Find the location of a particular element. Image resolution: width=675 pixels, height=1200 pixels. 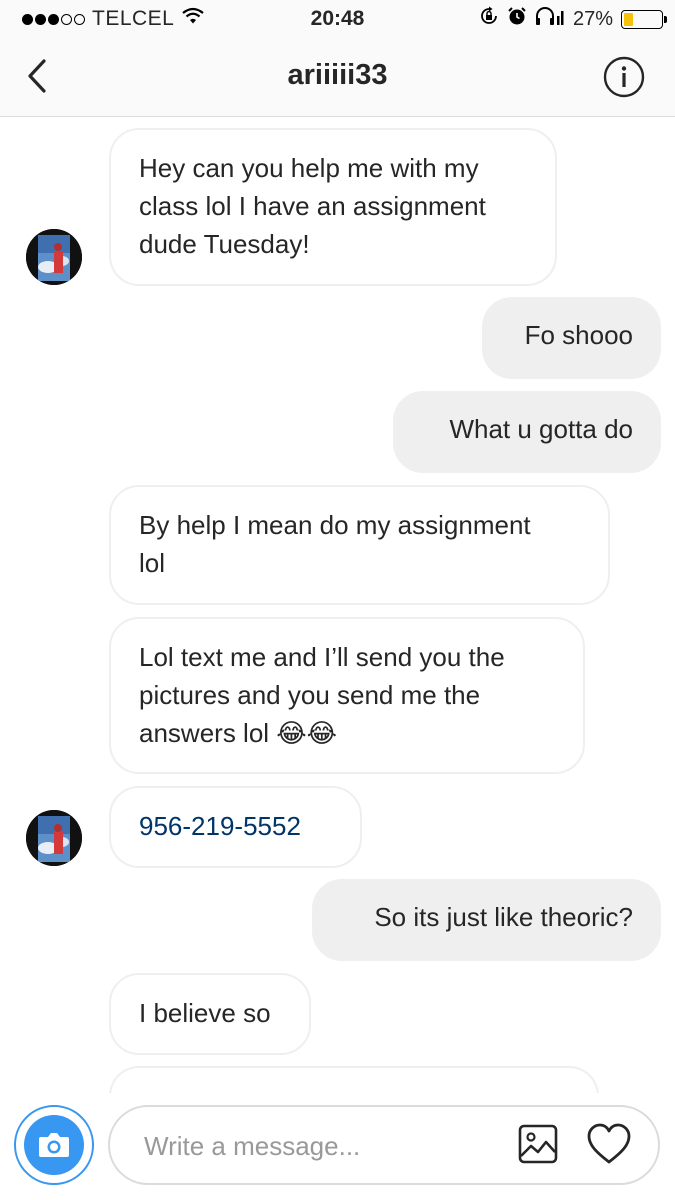

message-outgoing: Fo shooo is located at coordinates (571, 338).